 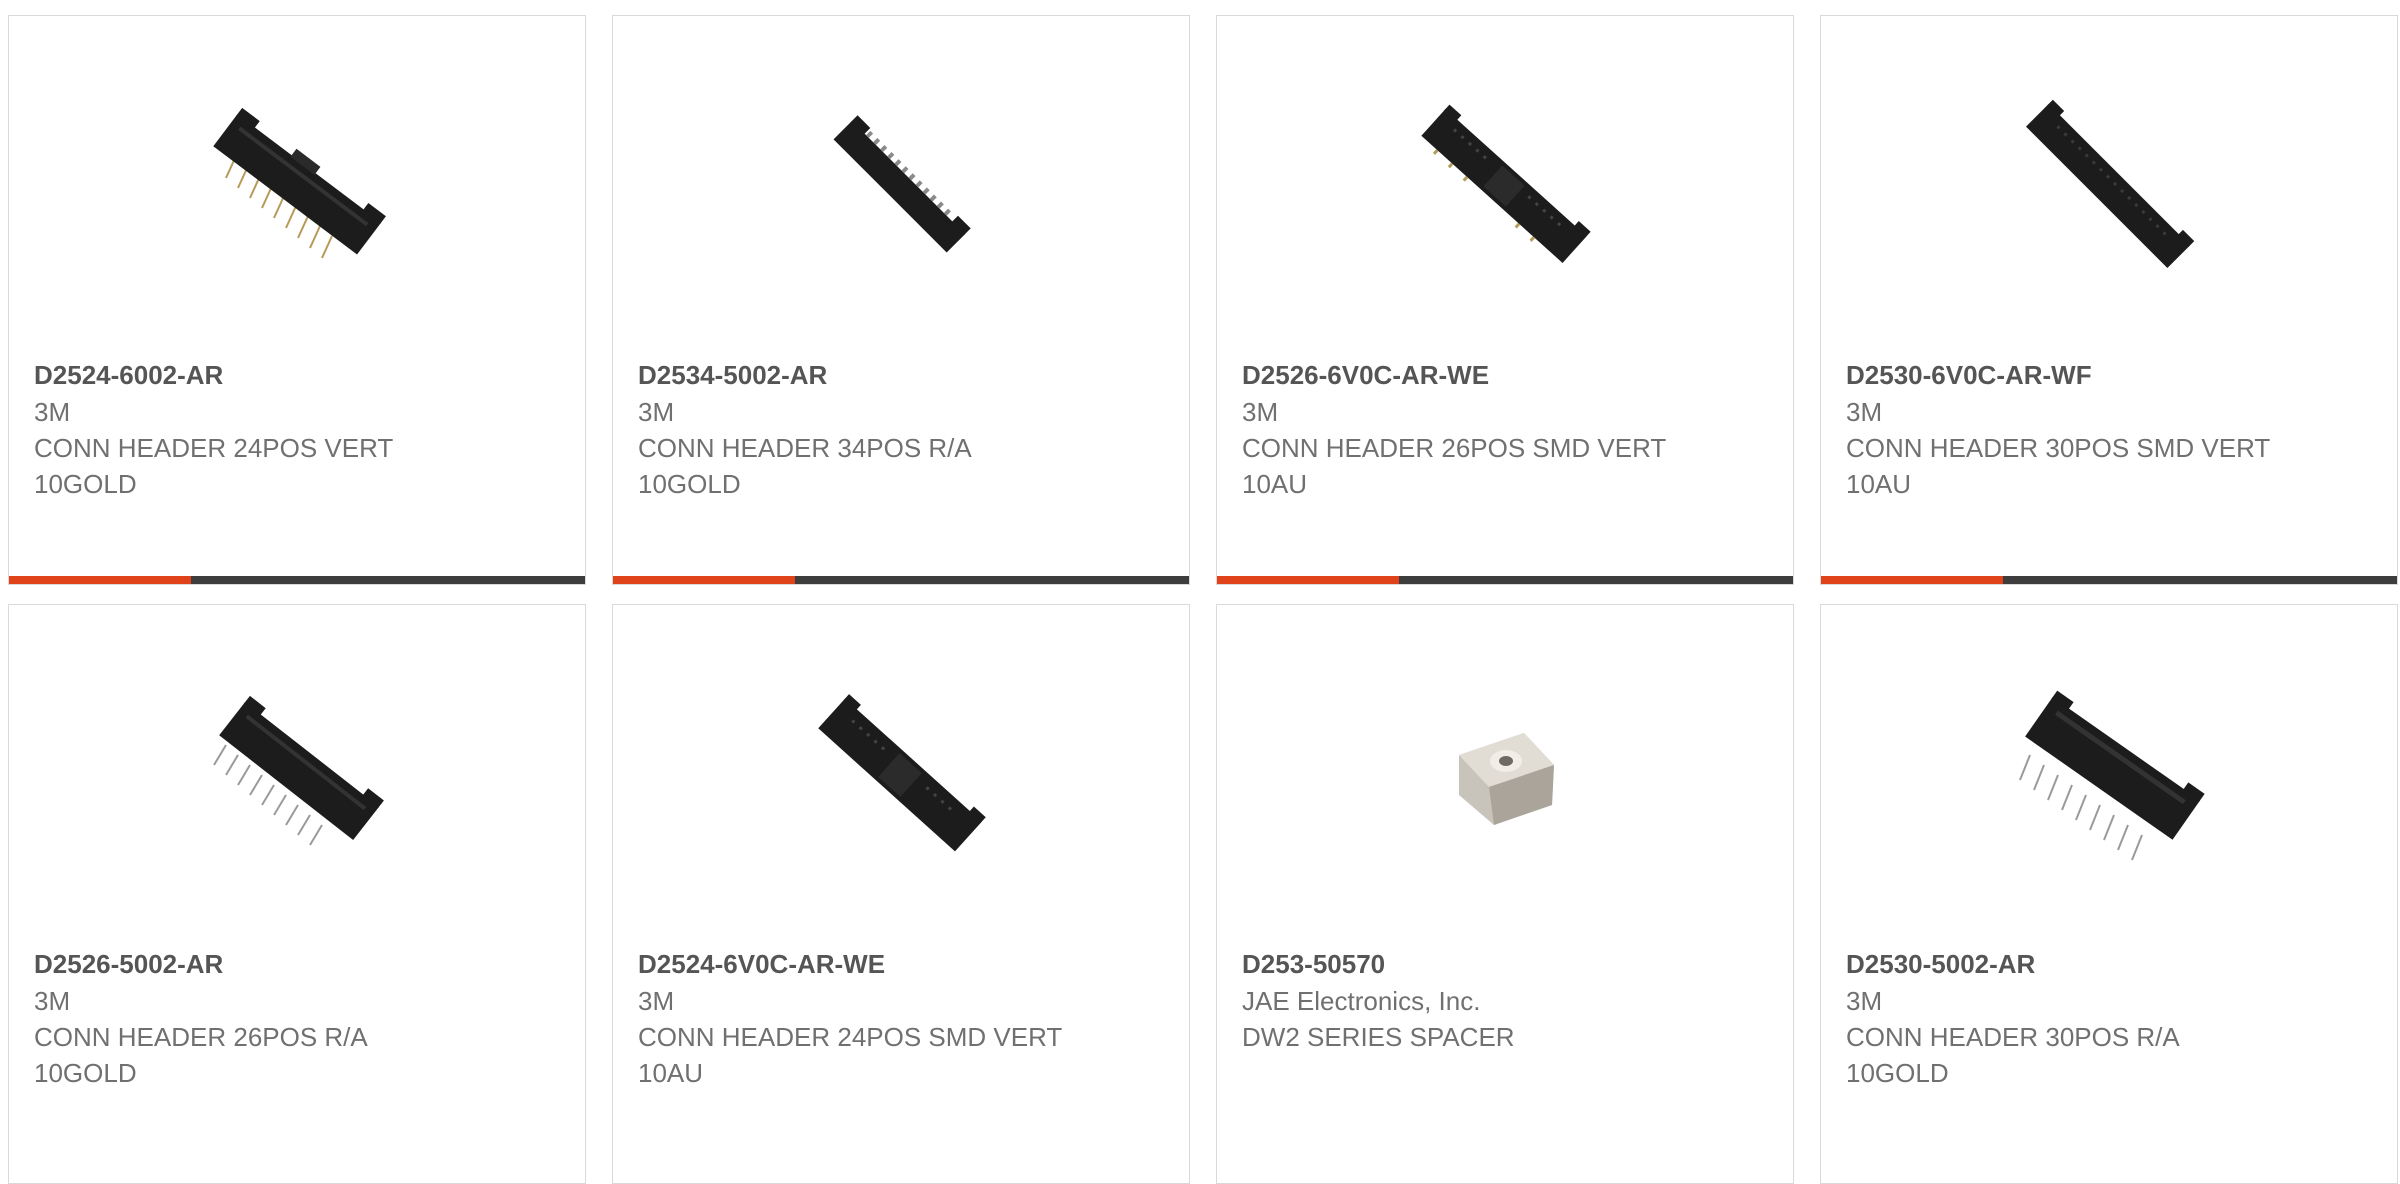 What do you see at coordinates (1502, 964) in the screenshot?
I see `part-number: D253-50570` at bounding box center [1502, 964].